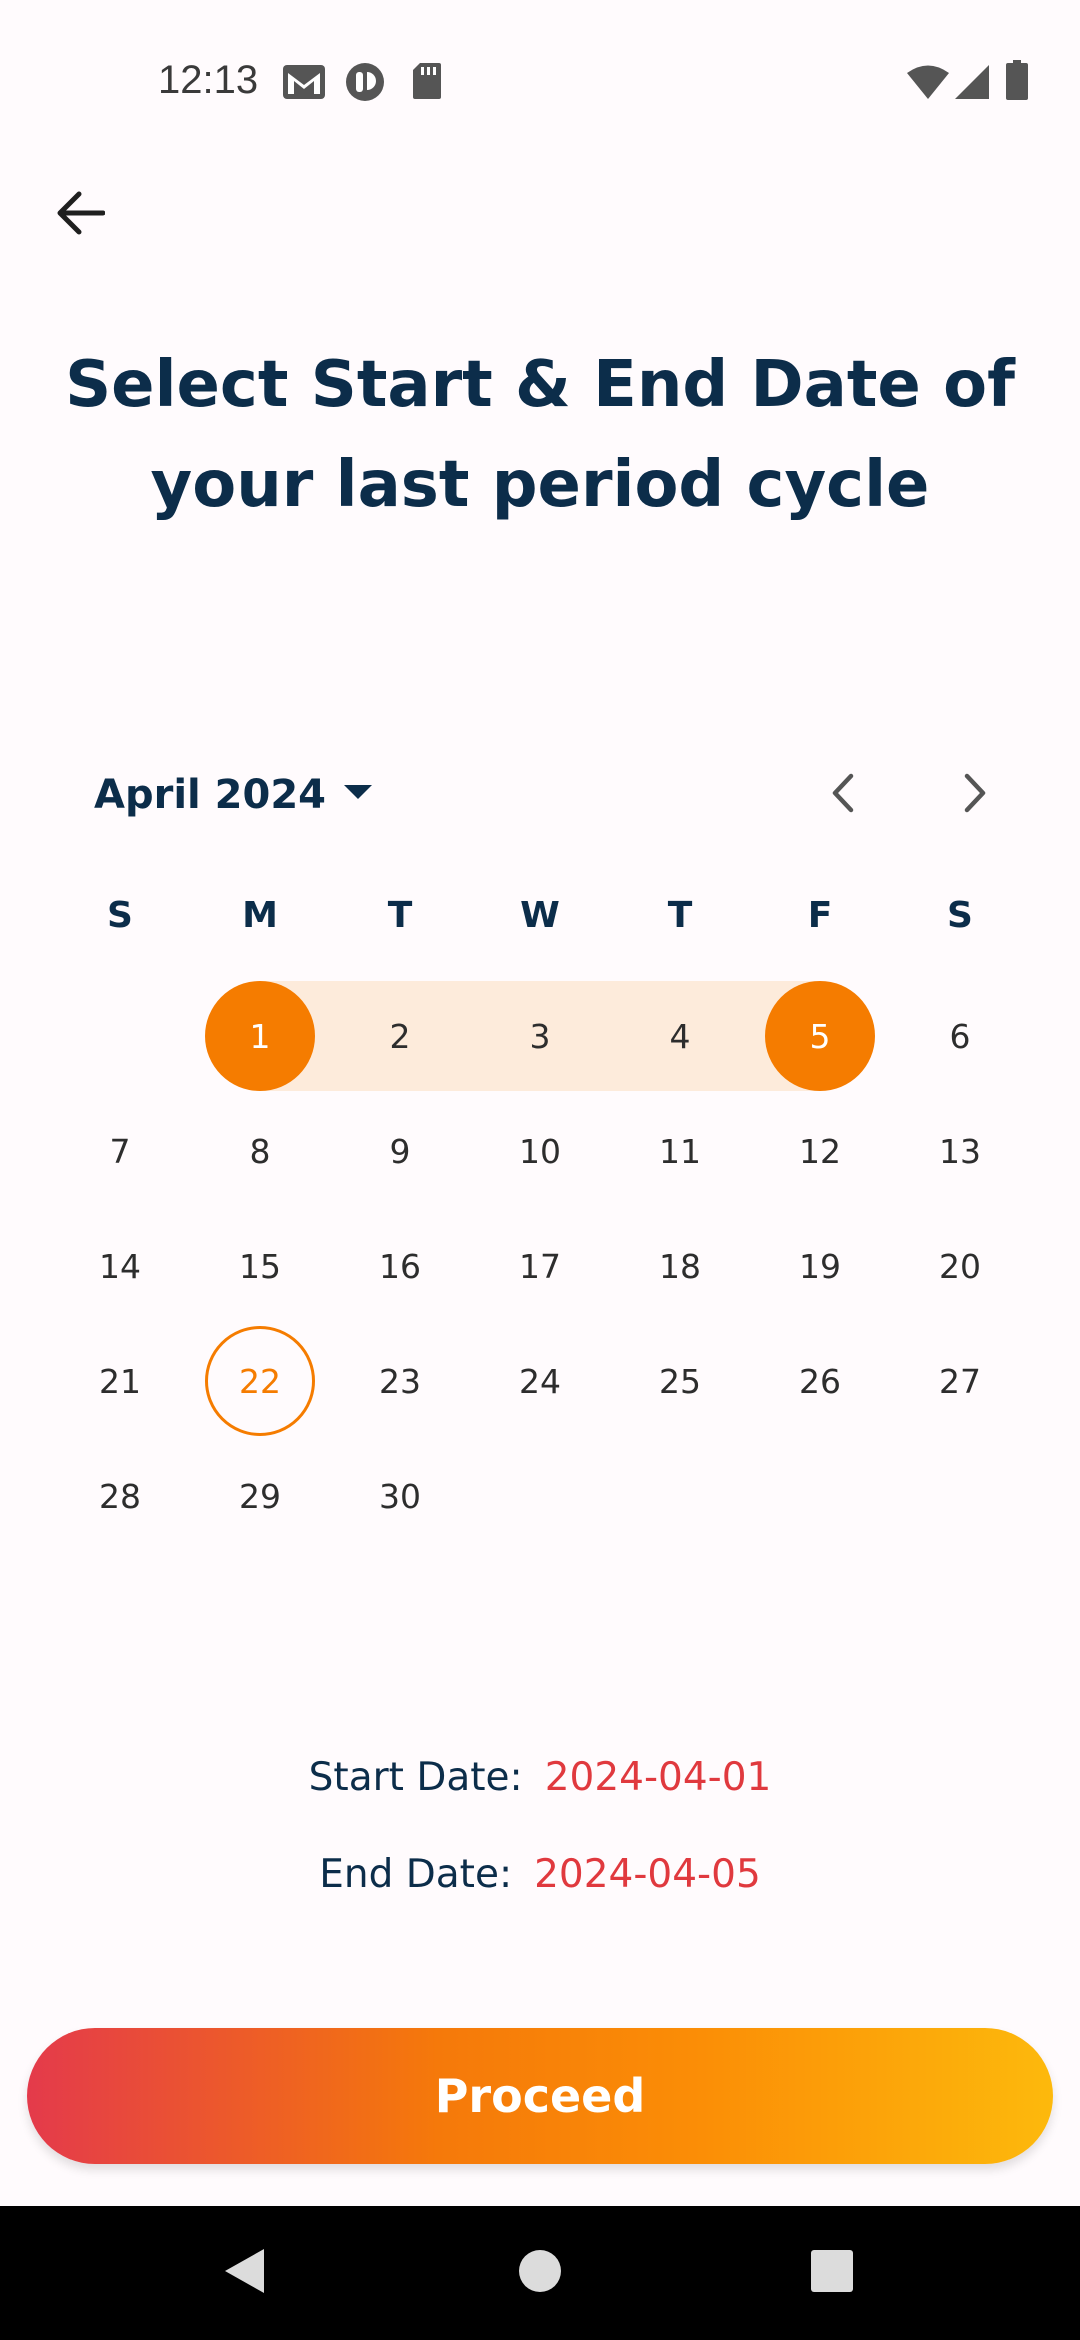 The width and height of the screenshot is (1080, 2340). What do you see at coordinates (680, 1151) in the screenshot?
I see `calendar-day: 11` at bounding box center [680, 1151].